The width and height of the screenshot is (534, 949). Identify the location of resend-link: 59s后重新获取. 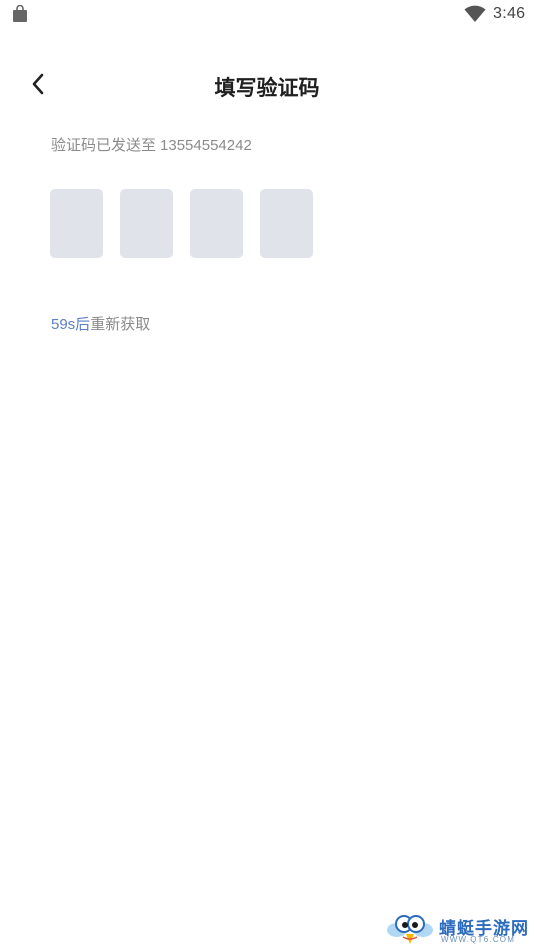
(100, 323).